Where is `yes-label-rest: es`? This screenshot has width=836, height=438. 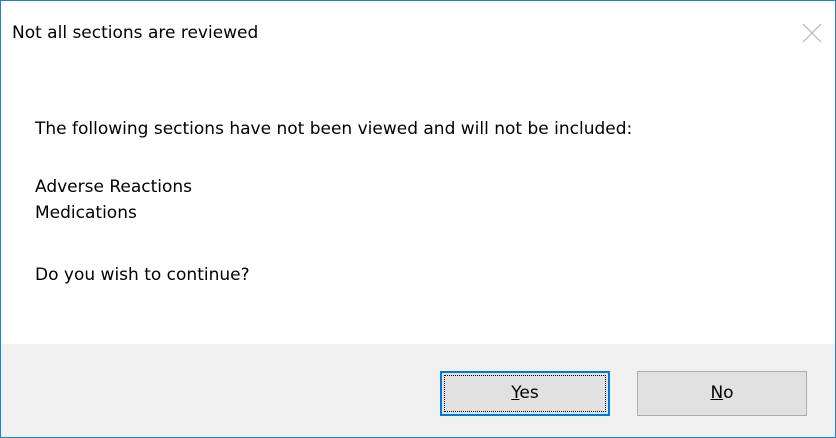 yes-label-rest: es is located at coordinates (529, 393).